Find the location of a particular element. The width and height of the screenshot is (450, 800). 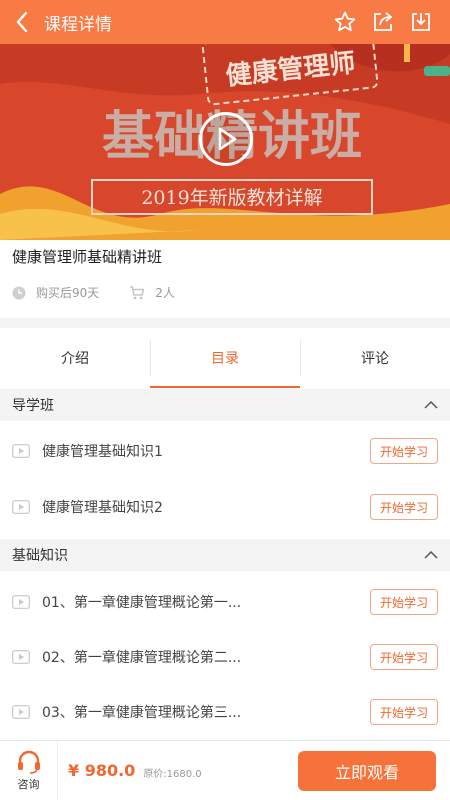

back-button is located at coordinates (22, 22).